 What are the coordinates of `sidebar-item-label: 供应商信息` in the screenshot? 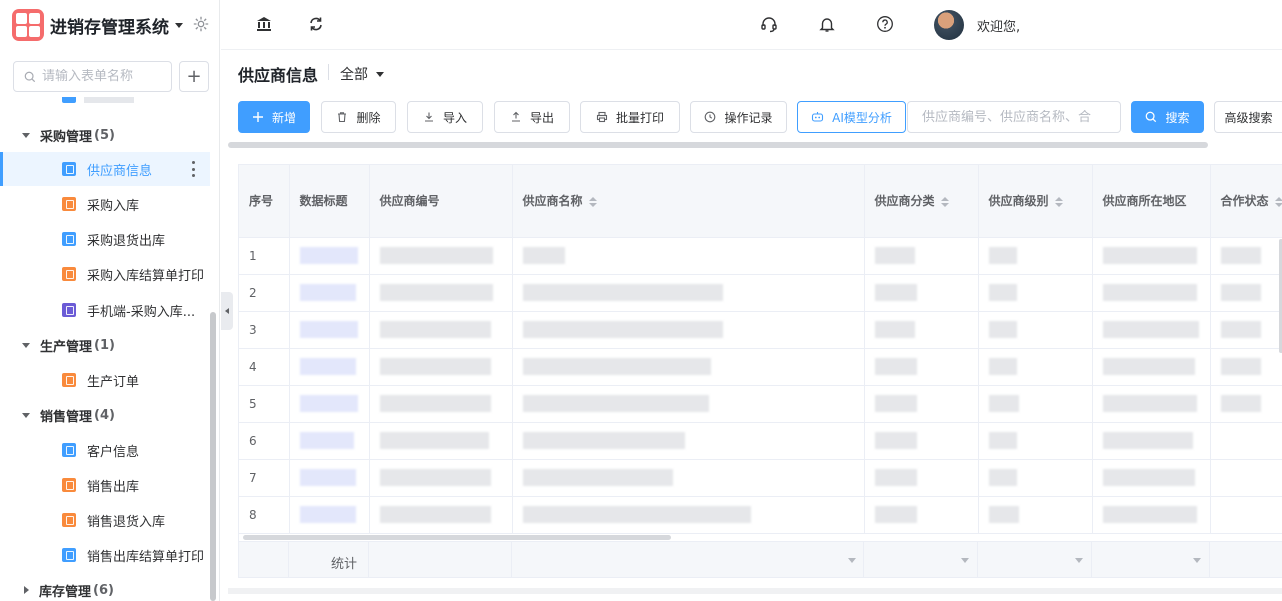 It's located at (120, 171).